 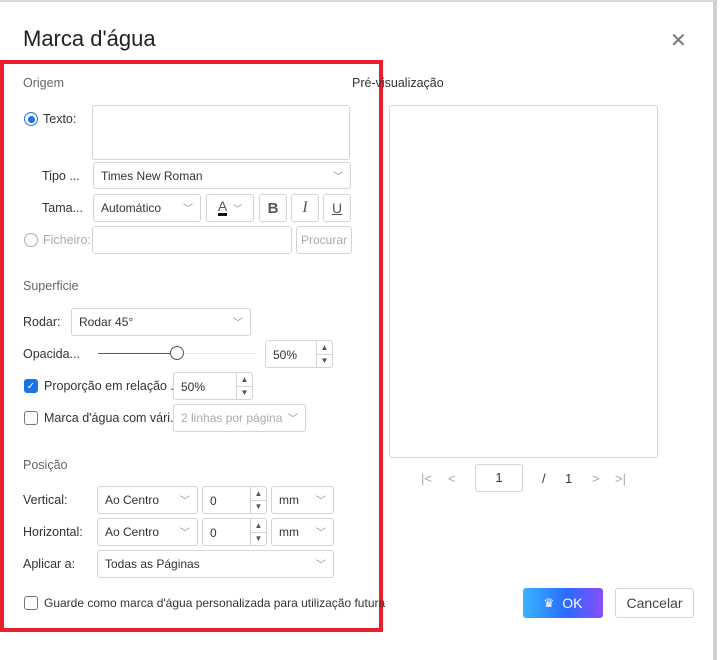 I want to click on ficheiro-radio, so click(x=31, y=240).